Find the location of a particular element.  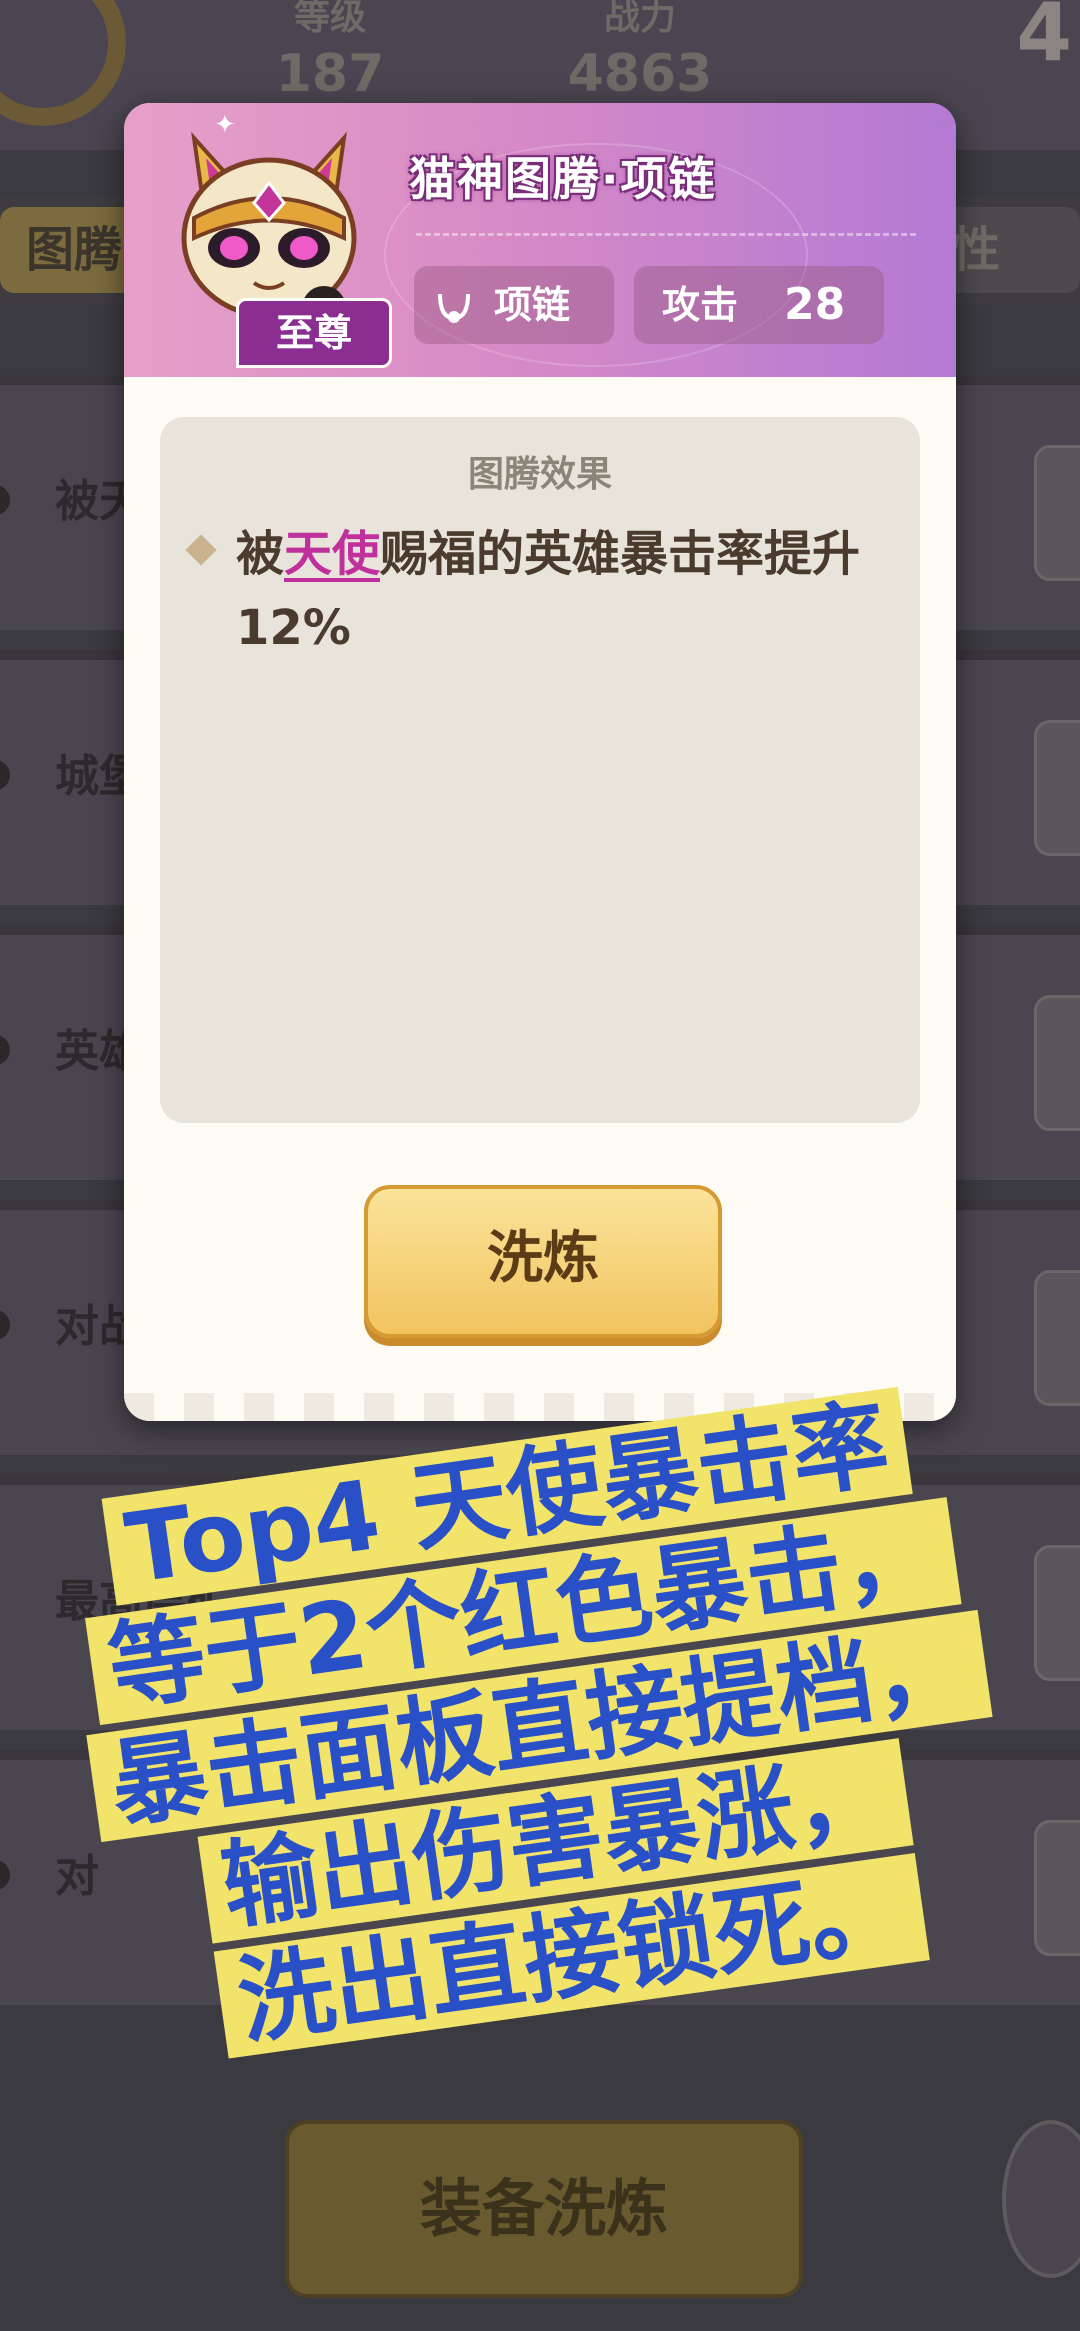

item-type-pill: 项链 is located at coordinates (514, 305).